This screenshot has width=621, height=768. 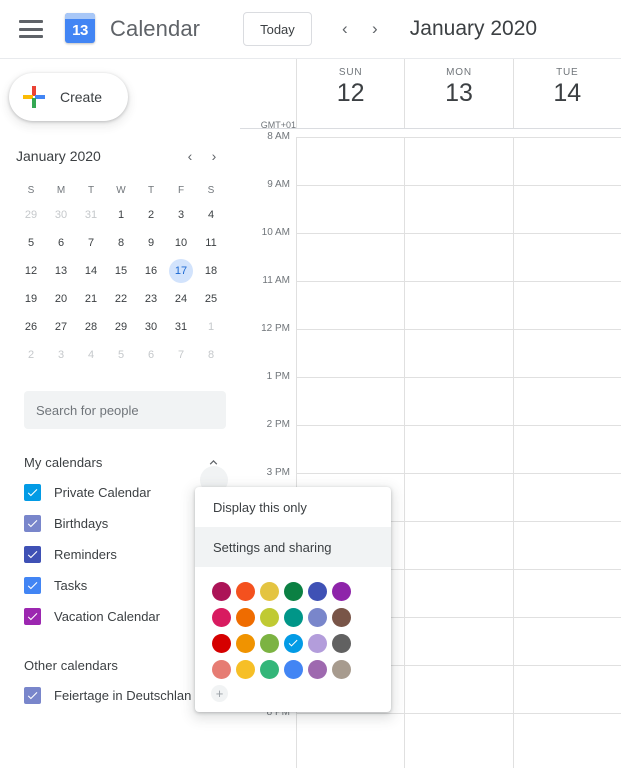 What do you see at coordinates (91, 299) in the screenshot?
I see `mini-calendar-day: 21` at bounding box center [91, 299].